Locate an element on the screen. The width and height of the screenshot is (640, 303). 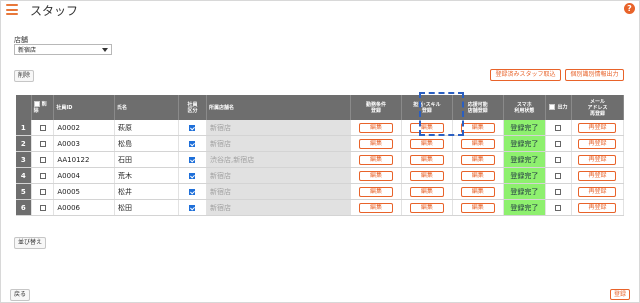
staff-name: 松島 is located at coordinates (146, 143).